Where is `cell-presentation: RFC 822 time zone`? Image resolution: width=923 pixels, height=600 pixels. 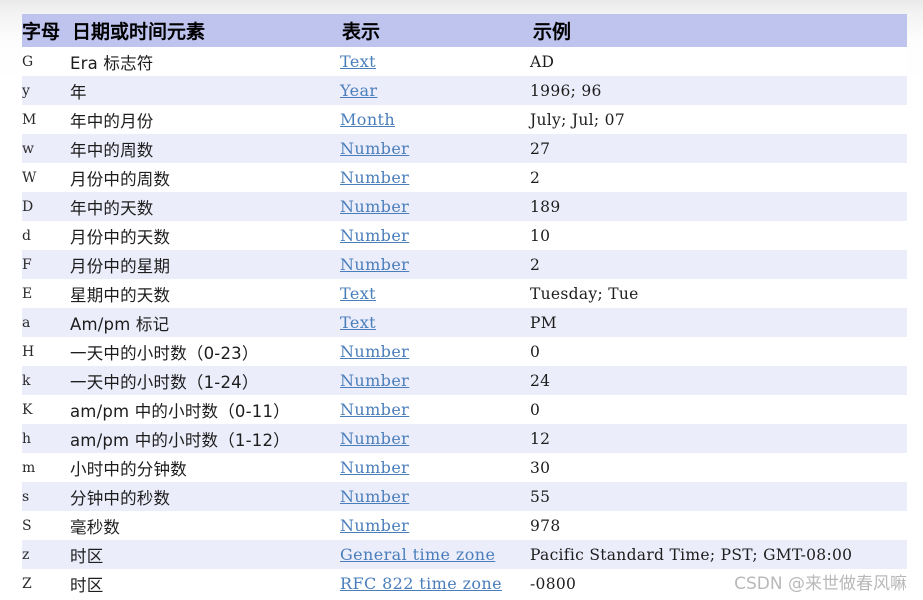 cell-presentation: RFC 822 time zone is located at coordinates (435, 583).